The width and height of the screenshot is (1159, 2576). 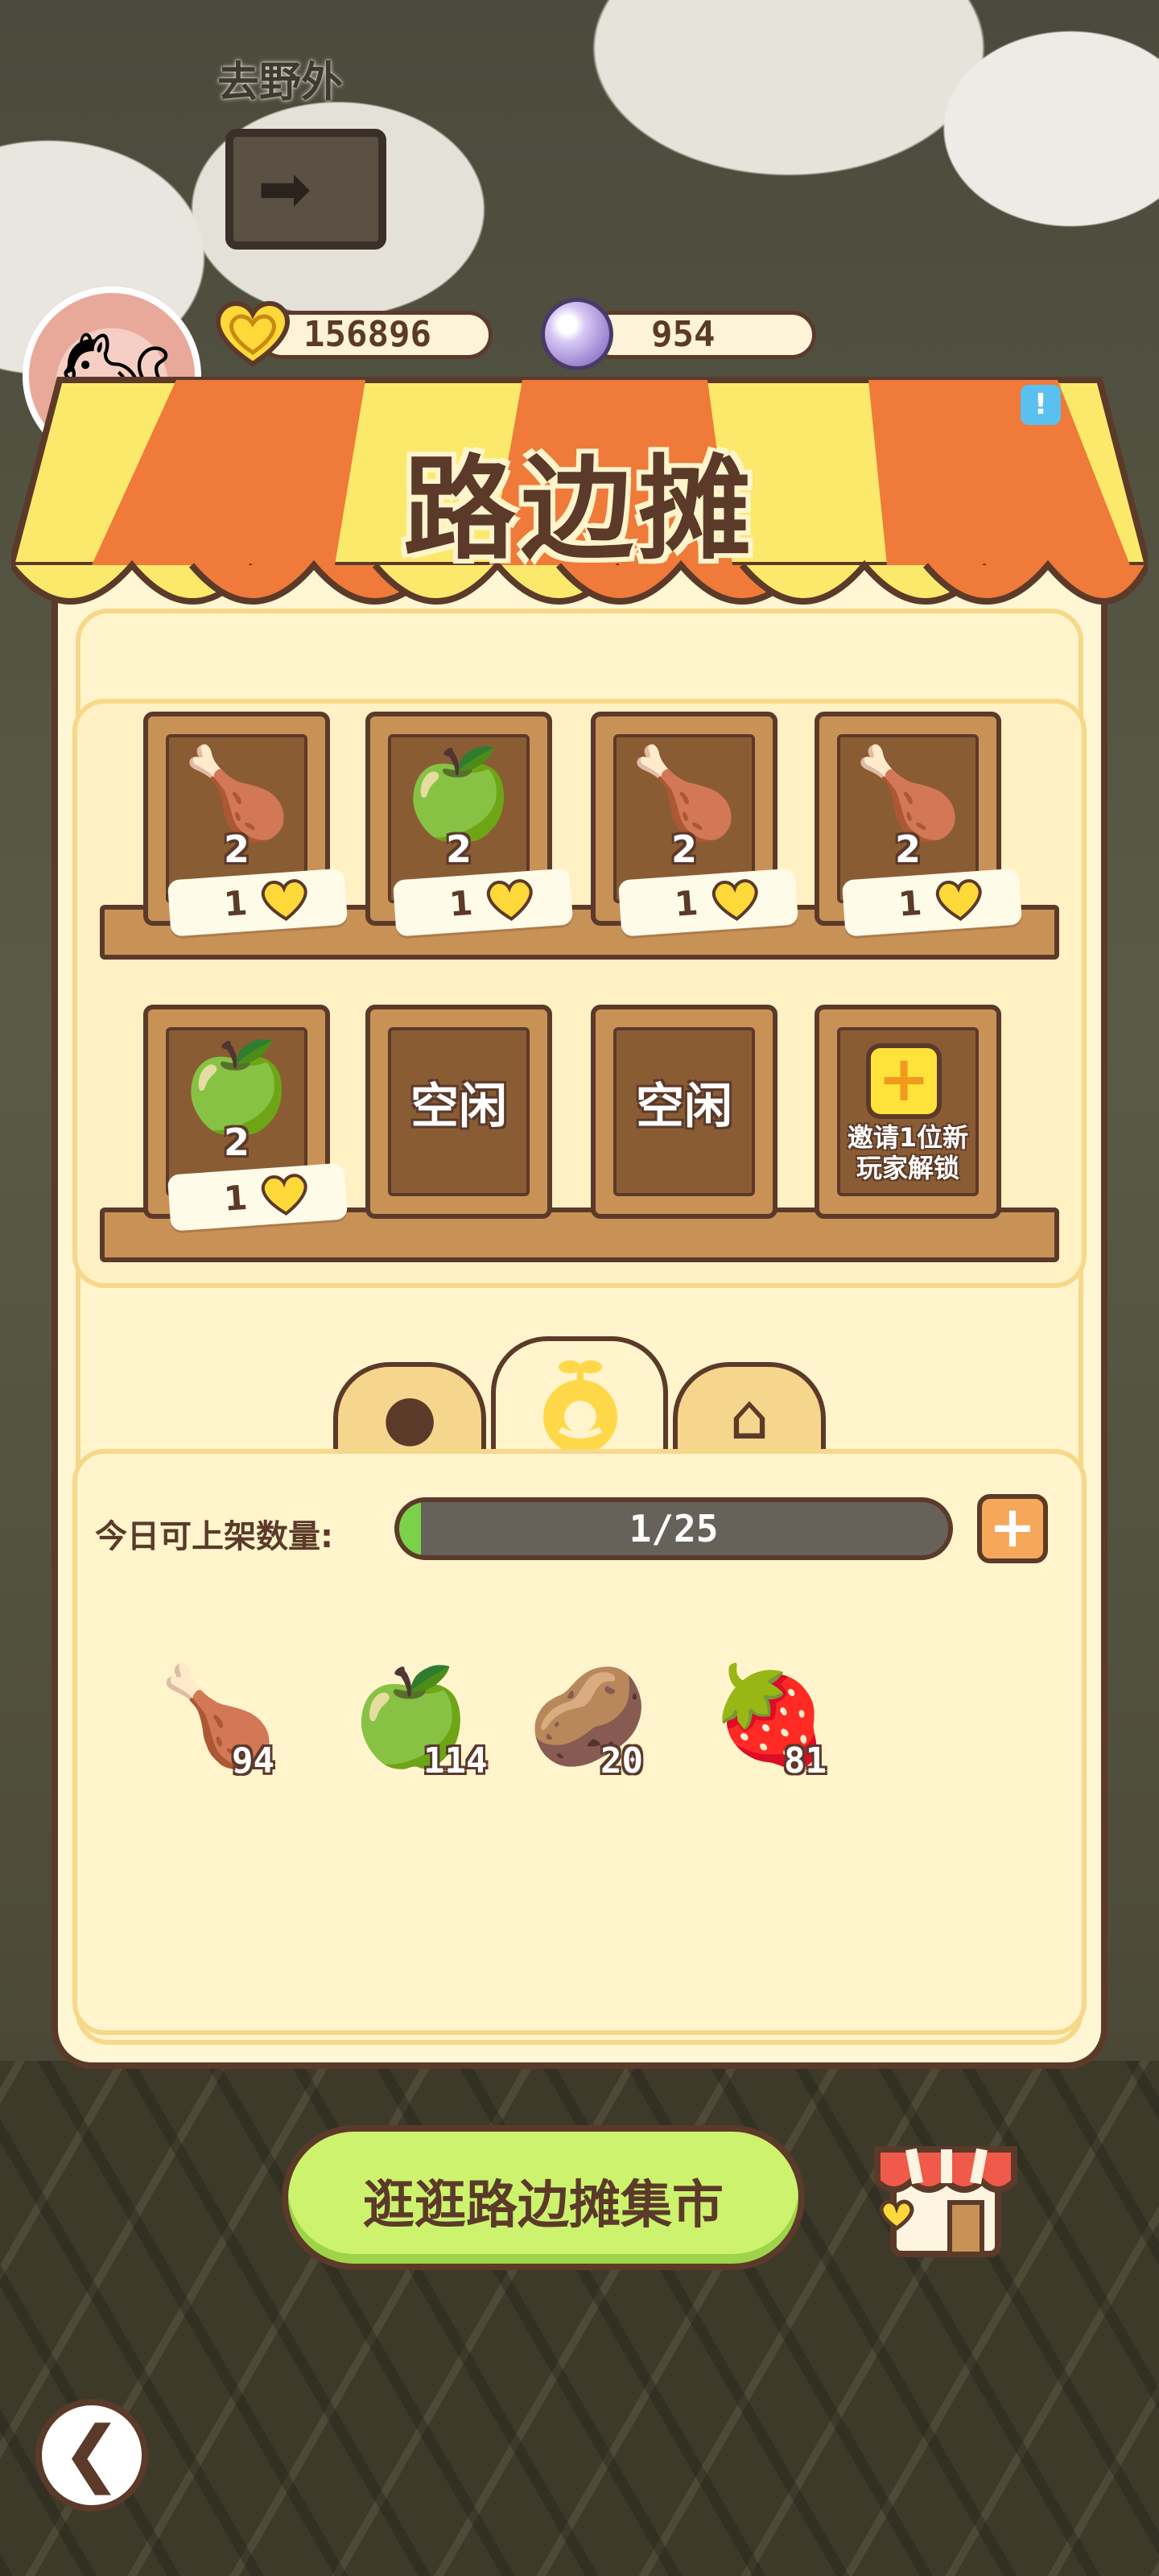 I want to click on go-wild-sign: ➡, so click(x=305, y=189).